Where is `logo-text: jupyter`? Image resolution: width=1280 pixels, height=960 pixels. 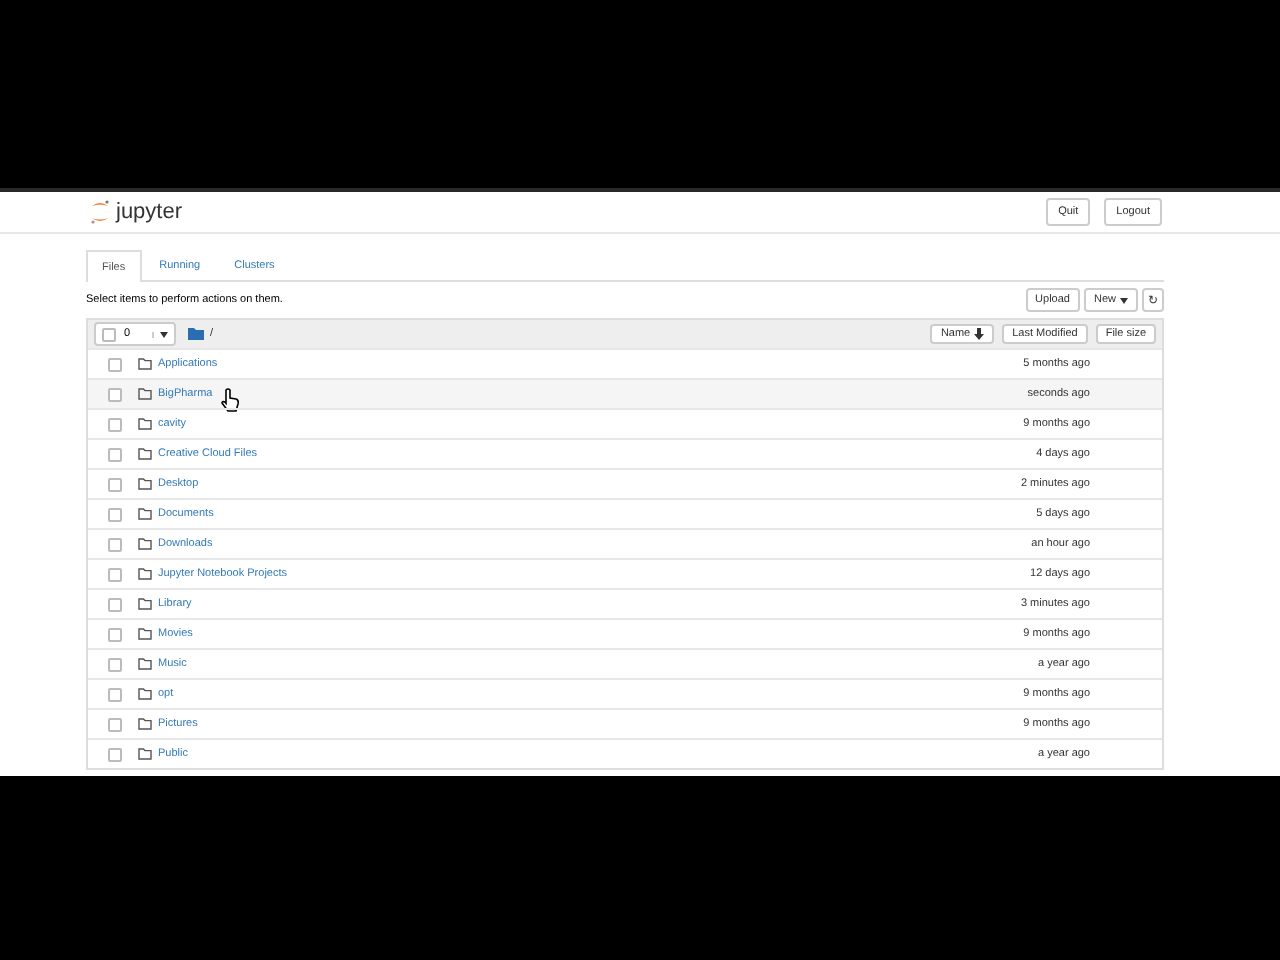 logo-text: jupyter is located at coordinates (149, 212).